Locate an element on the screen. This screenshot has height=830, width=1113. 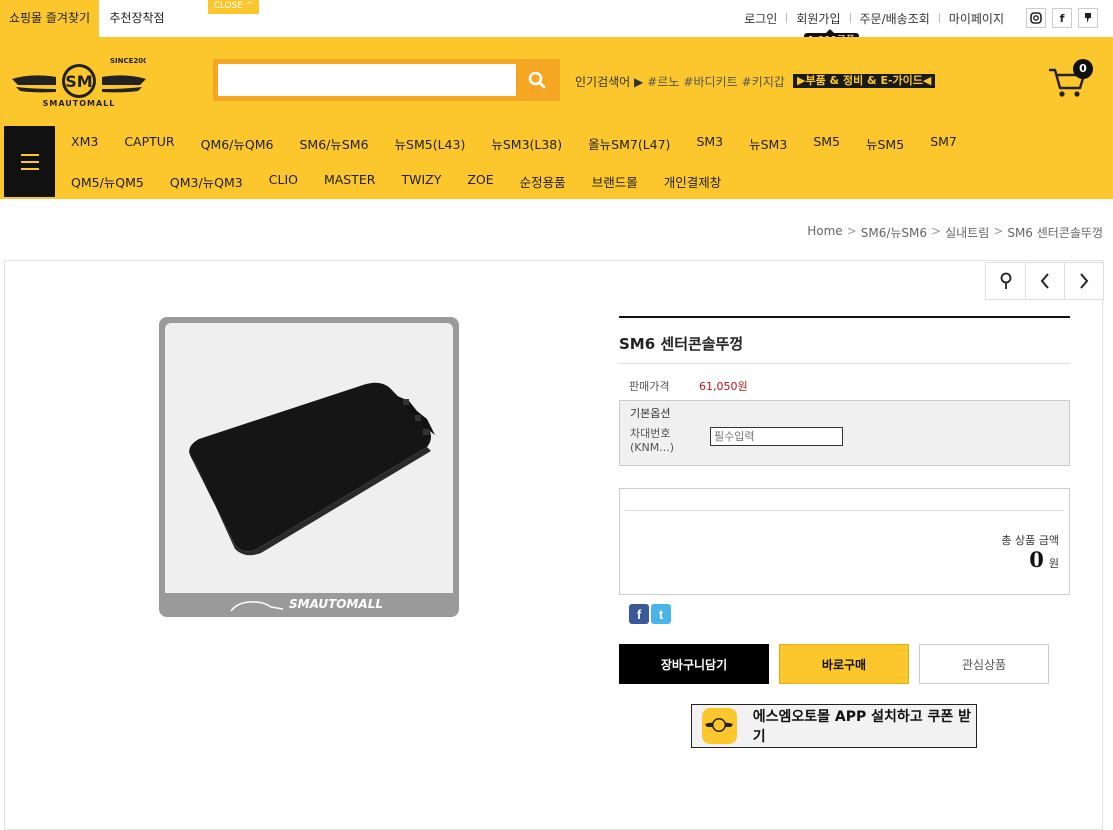
previous-product-button is located at coordinates (1044, 281).